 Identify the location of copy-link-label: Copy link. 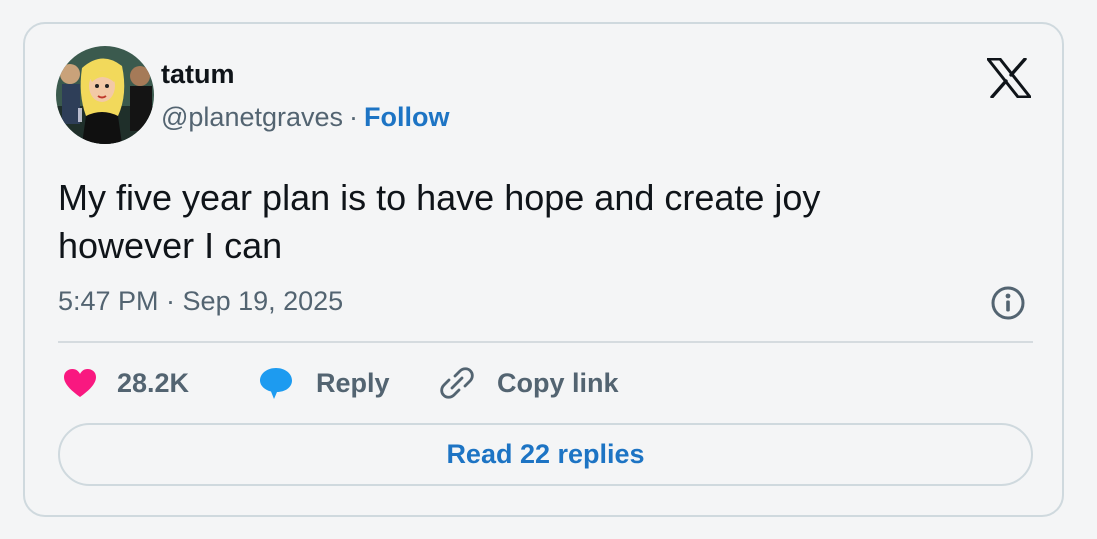
(558, 383).